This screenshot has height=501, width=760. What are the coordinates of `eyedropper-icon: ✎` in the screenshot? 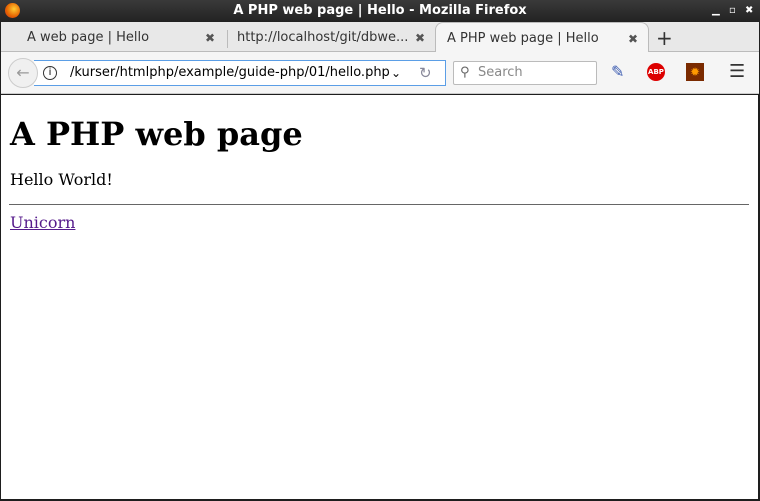 It's located at (620, 72).